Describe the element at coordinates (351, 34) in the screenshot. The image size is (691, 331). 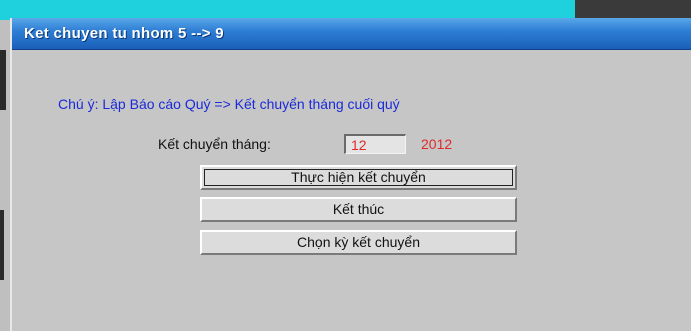
I see `title-bar: Ket chuyen tu nhom 5 --> 9` at that location.